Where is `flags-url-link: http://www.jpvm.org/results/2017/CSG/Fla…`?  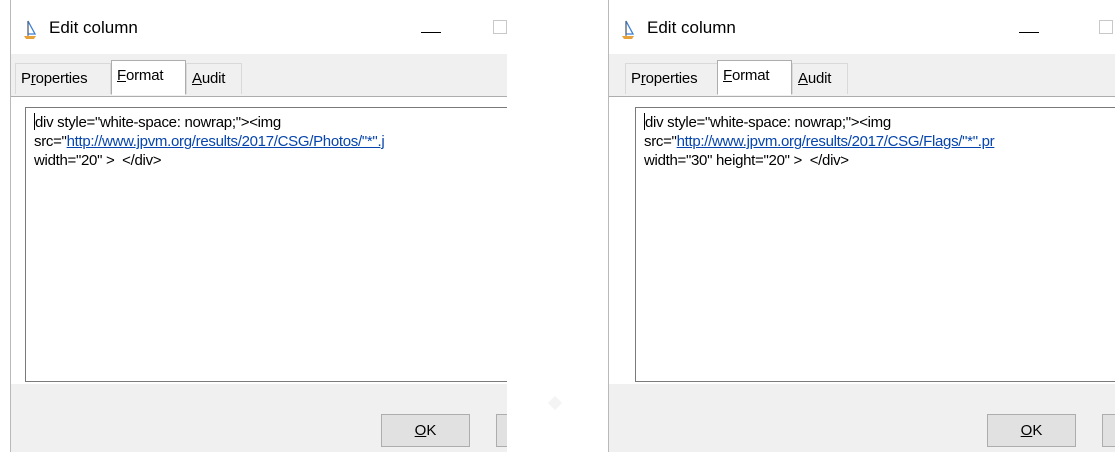 flags-url-link: http://www.jpvm.org/results/2017/CSG/Fla… is located at coordinates (836, 141).